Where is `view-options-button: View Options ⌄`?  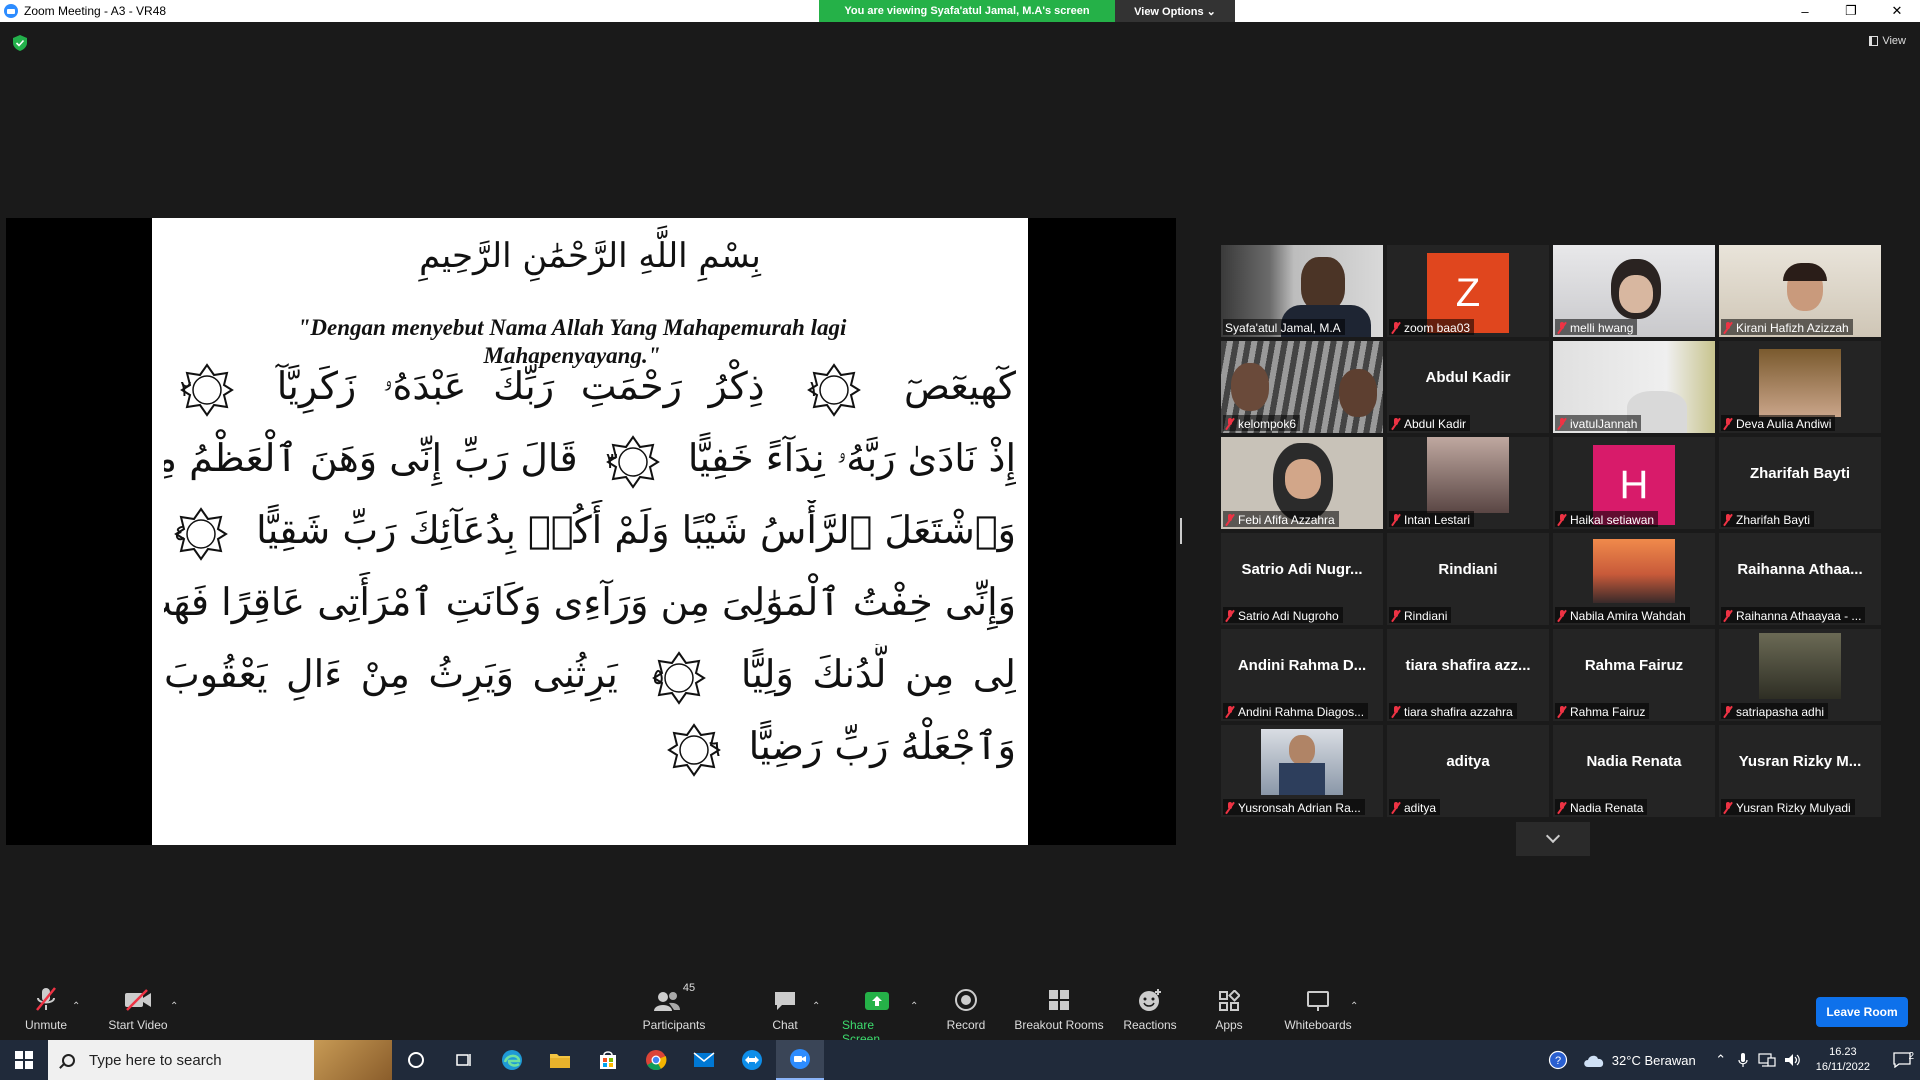 view-options-button: View Options ⌄ is located at coordinates (1175, 11).